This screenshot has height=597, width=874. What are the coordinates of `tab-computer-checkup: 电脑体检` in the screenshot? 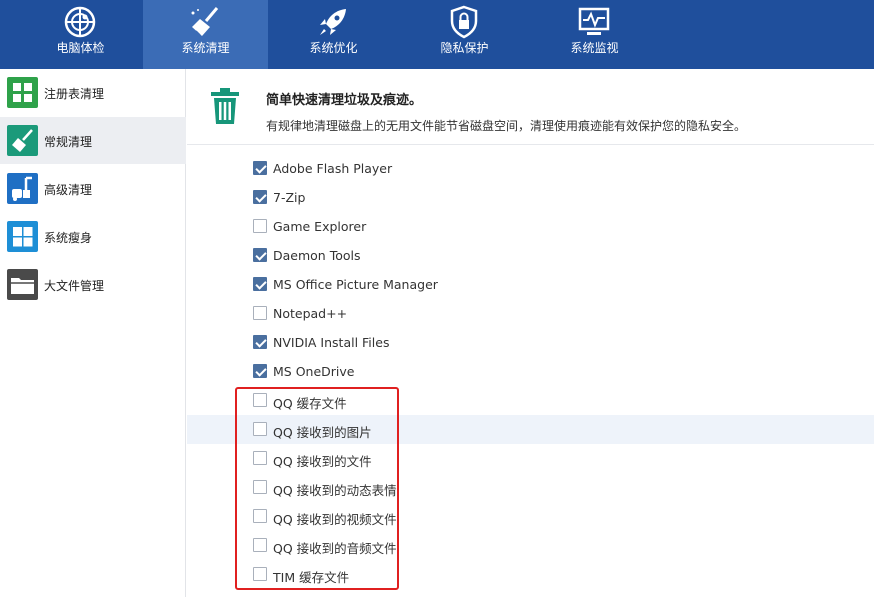 It's located at (80, 34).